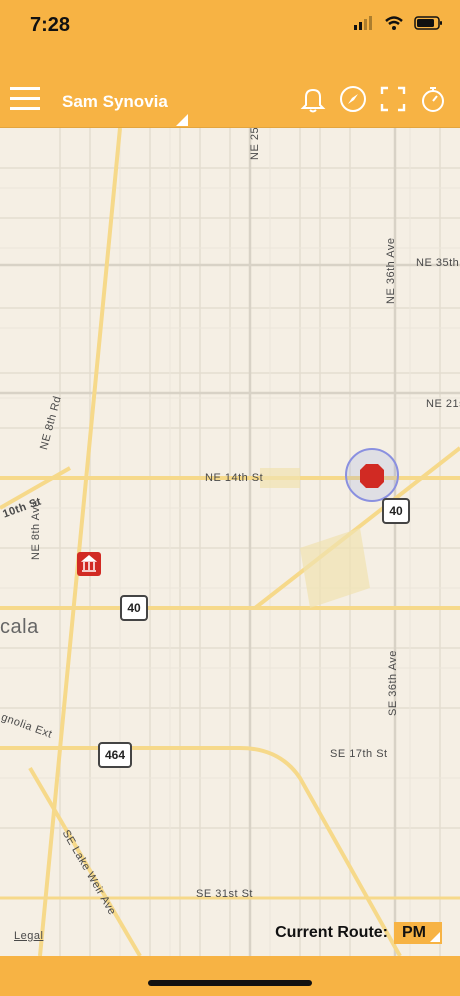 The image size is (460, 996). I want to click on highway-shield: 464, so click(115, 755).